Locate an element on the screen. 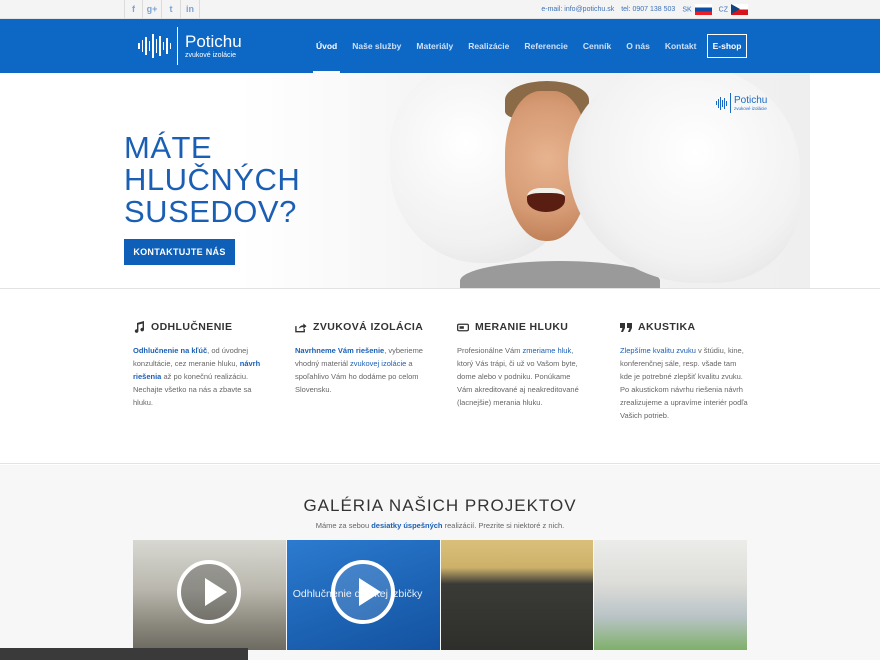  linkedin-icon: in is located at coordinates (190, 9).